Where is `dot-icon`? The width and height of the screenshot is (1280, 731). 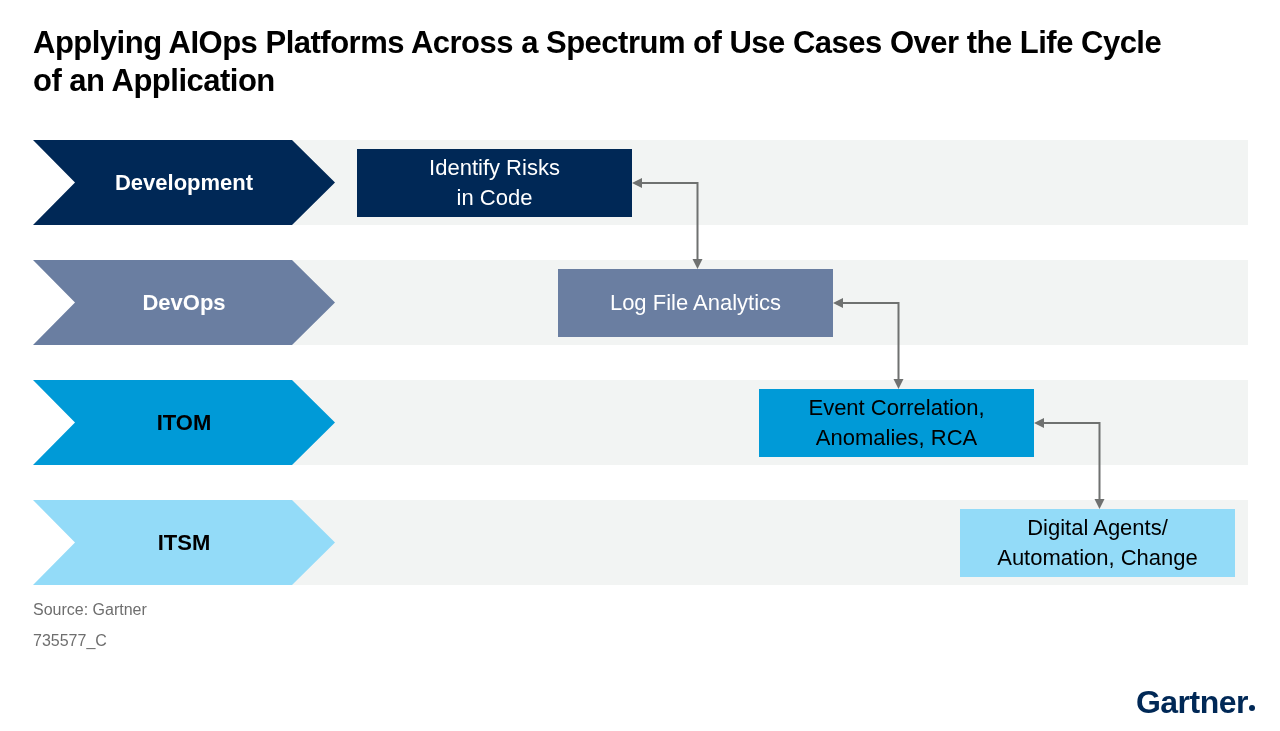 dot-icon is located at coordinates (1252, 708).